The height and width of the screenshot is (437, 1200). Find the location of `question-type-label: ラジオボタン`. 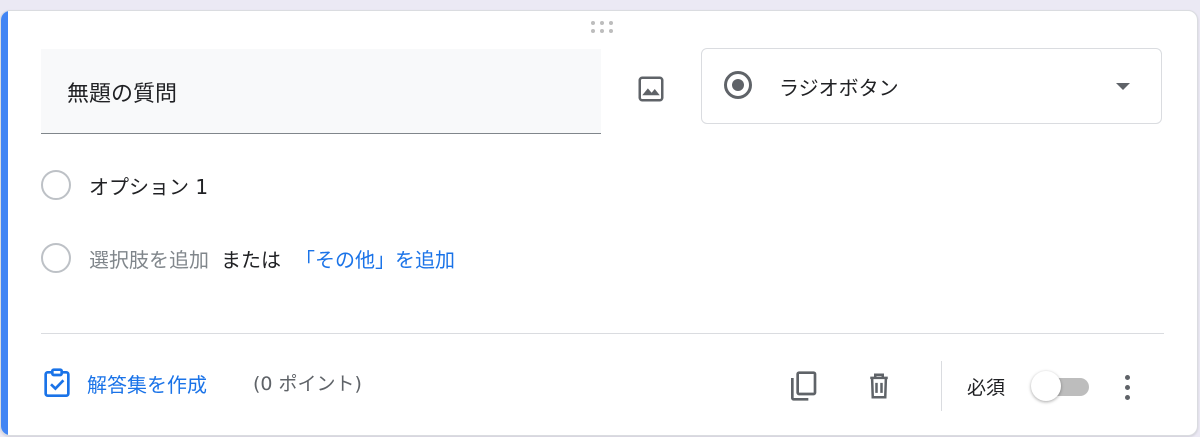

question-type-label: ラジオボタン is located at coordinates (839, 88).